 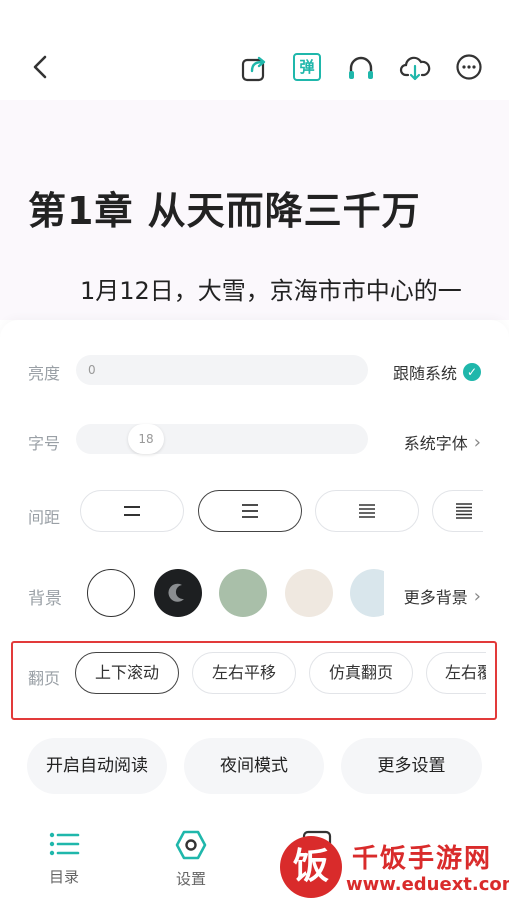 What do you see at coordinates (44, 373) in the screenshot?
I see `brightness-label: 亮度` at bounding box center [44, 373].